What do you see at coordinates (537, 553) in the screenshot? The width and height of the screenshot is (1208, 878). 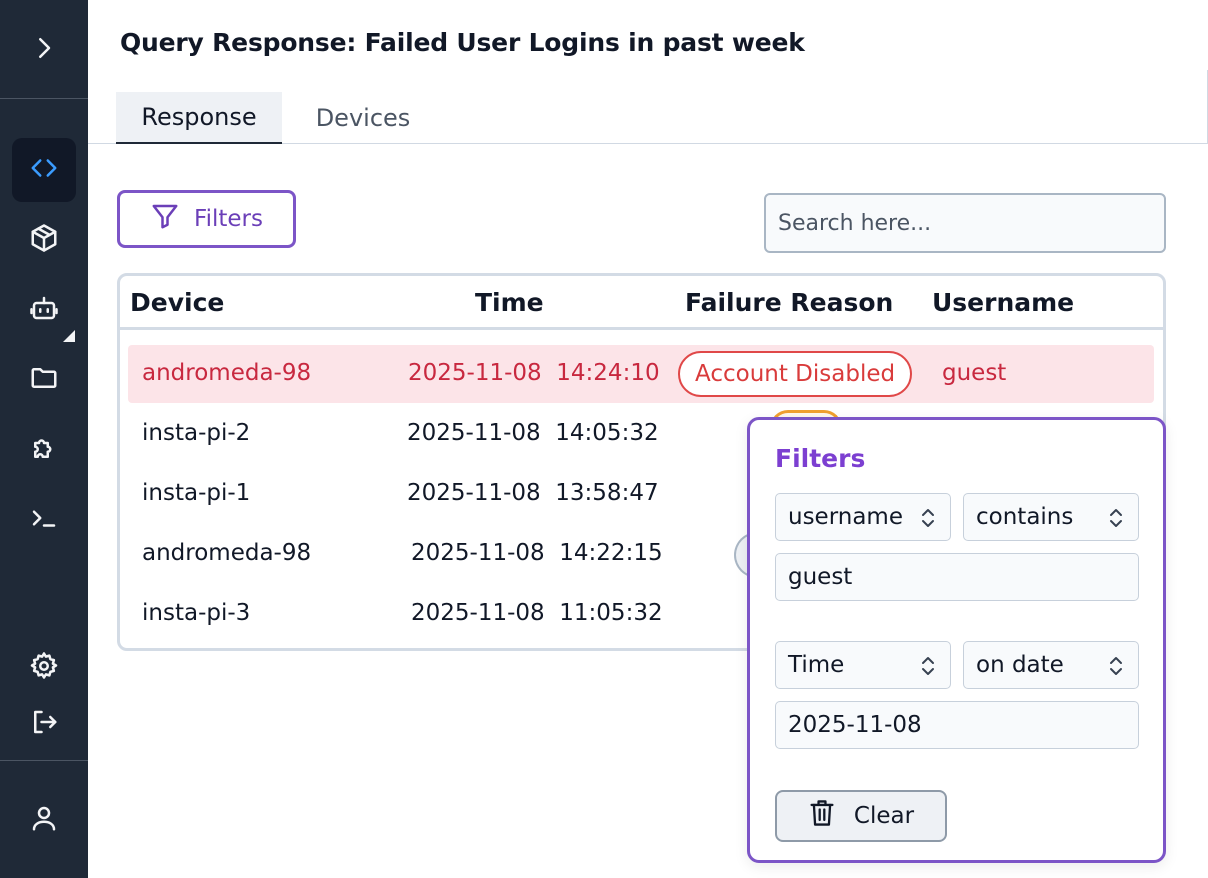 I see `time-cell: 2025-11-08 14:22:15` at bounding box center [537, 553].